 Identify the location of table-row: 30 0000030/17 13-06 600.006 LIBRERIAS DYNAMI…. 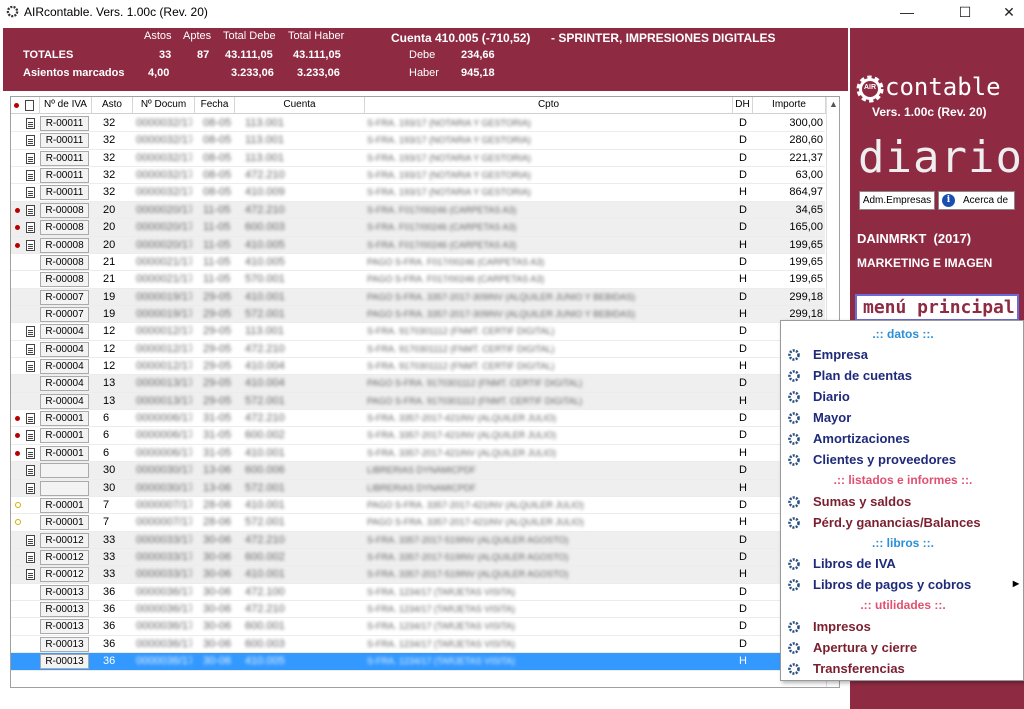
(418, 471).